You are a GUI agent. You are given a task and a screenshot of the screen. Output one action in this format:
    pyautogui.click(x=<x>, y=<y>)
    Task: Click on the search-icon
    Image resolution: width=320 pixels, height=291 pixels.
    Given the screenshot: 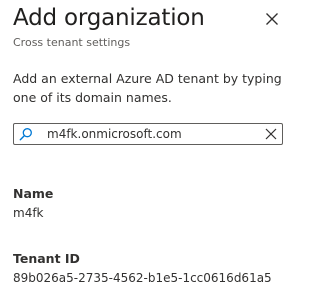 What is the action you would take?
    pyautogui.click(x=25, y=134)
    